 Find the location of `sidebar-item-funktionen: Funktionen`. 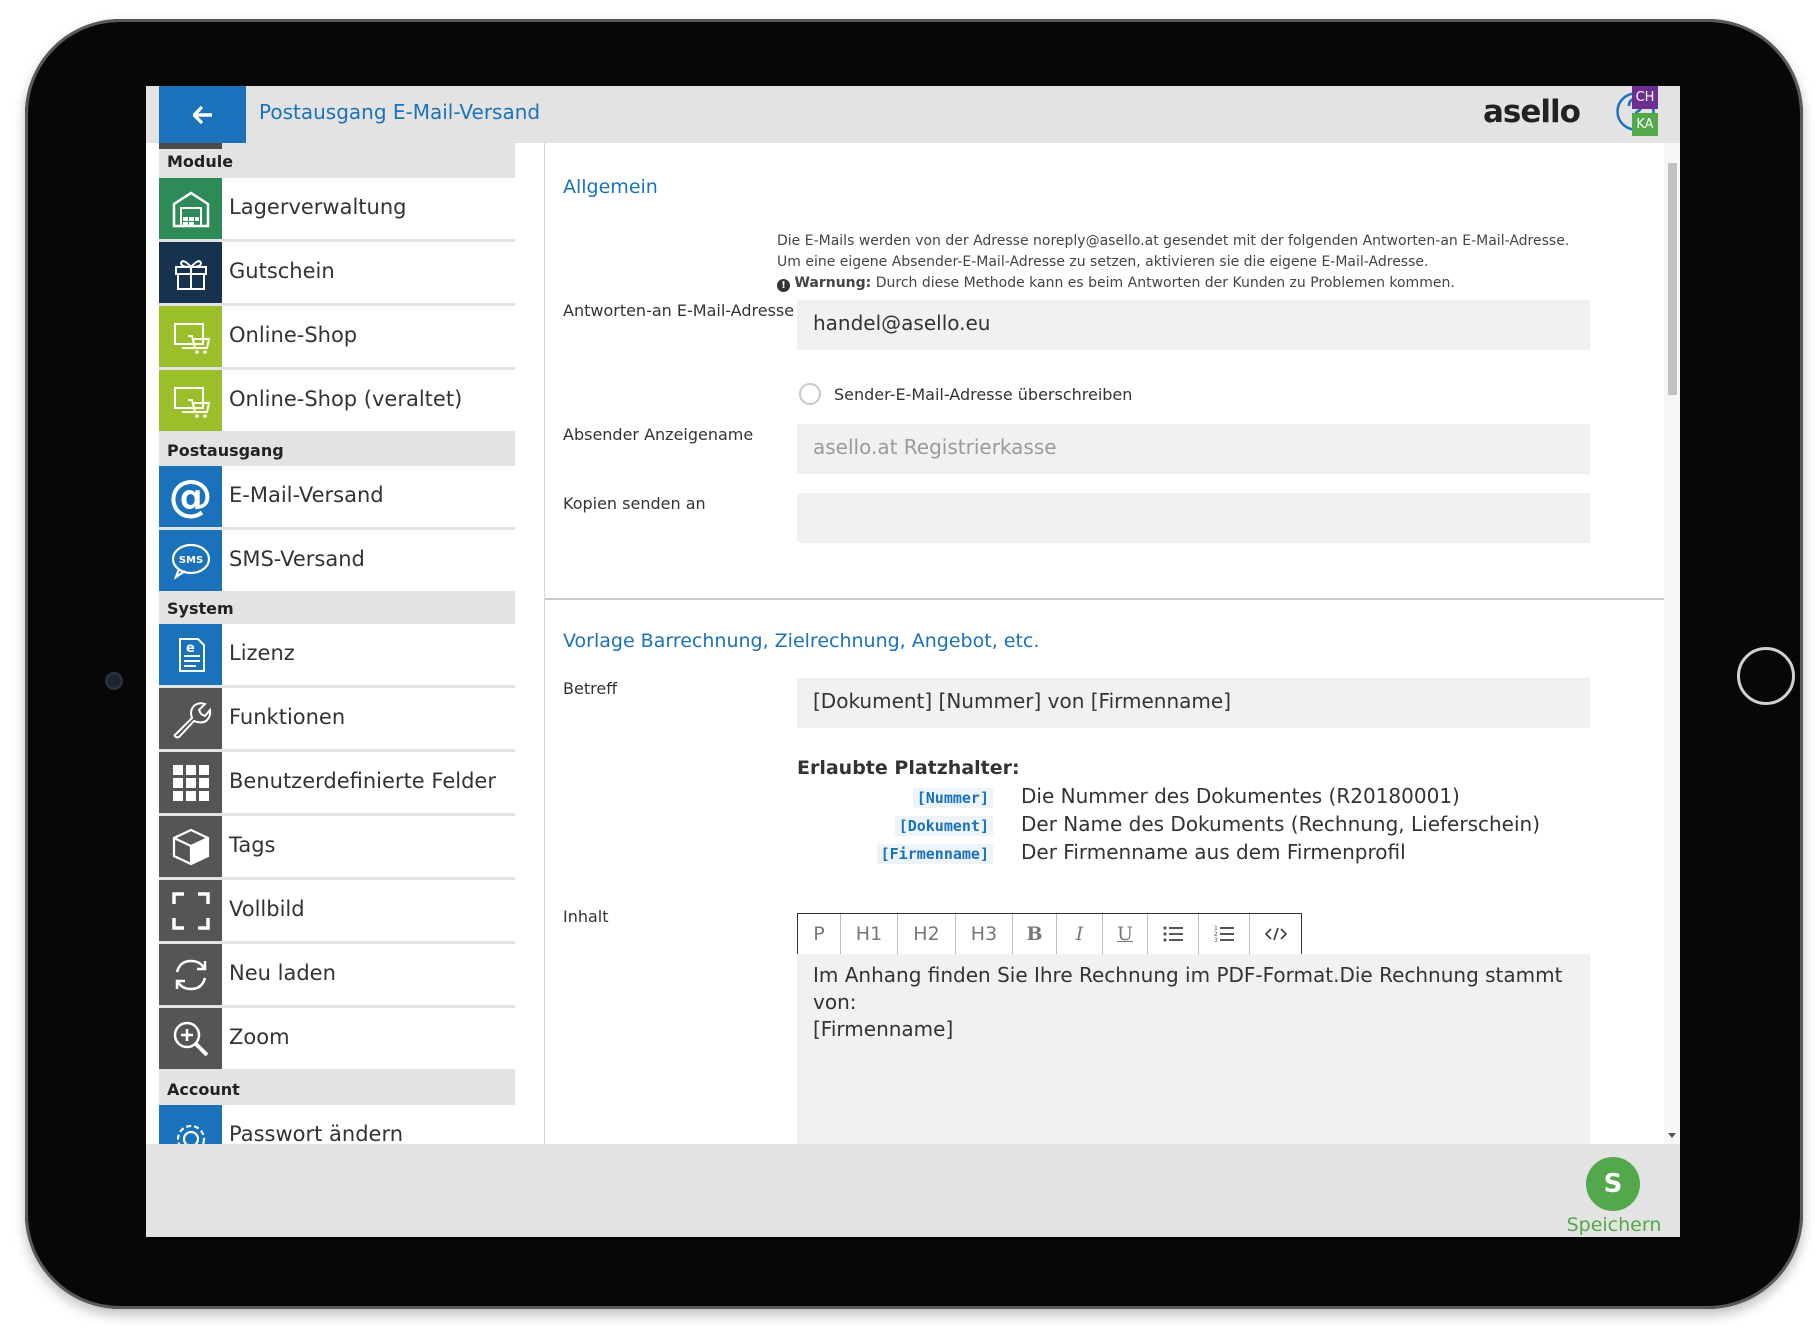

sidebar-item-funktionen: Funktionen is located at coordinates (337, 718).